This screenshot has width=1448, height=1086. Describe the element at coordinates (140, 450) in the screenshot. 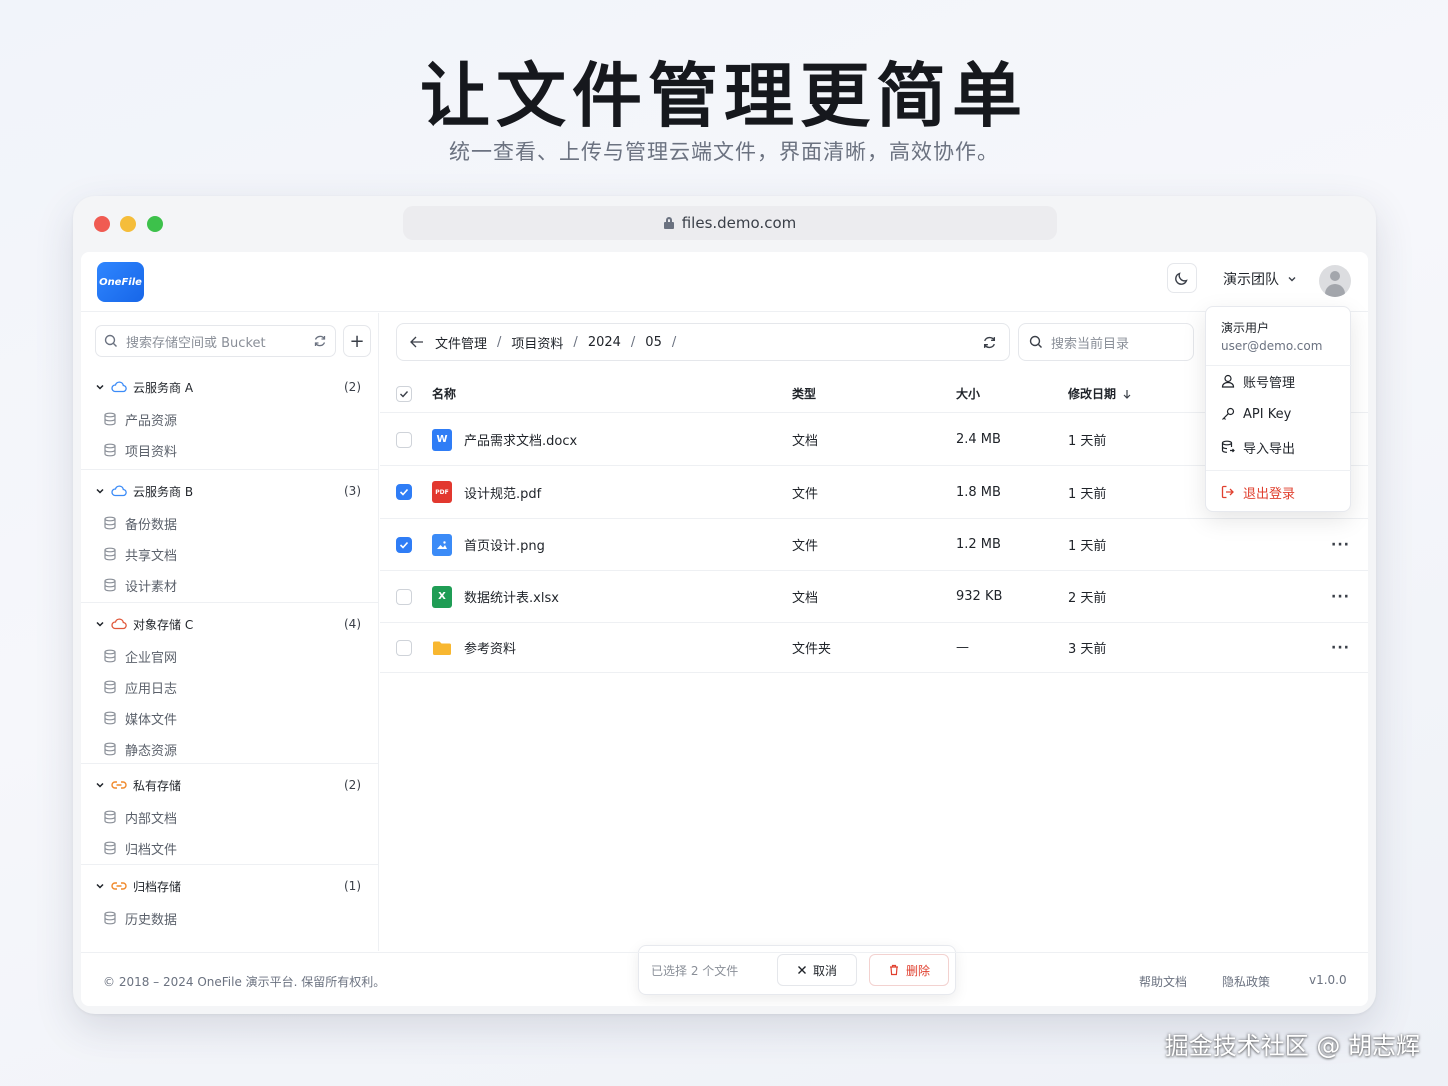

I see `bucket-item: 项目资料` at that location.